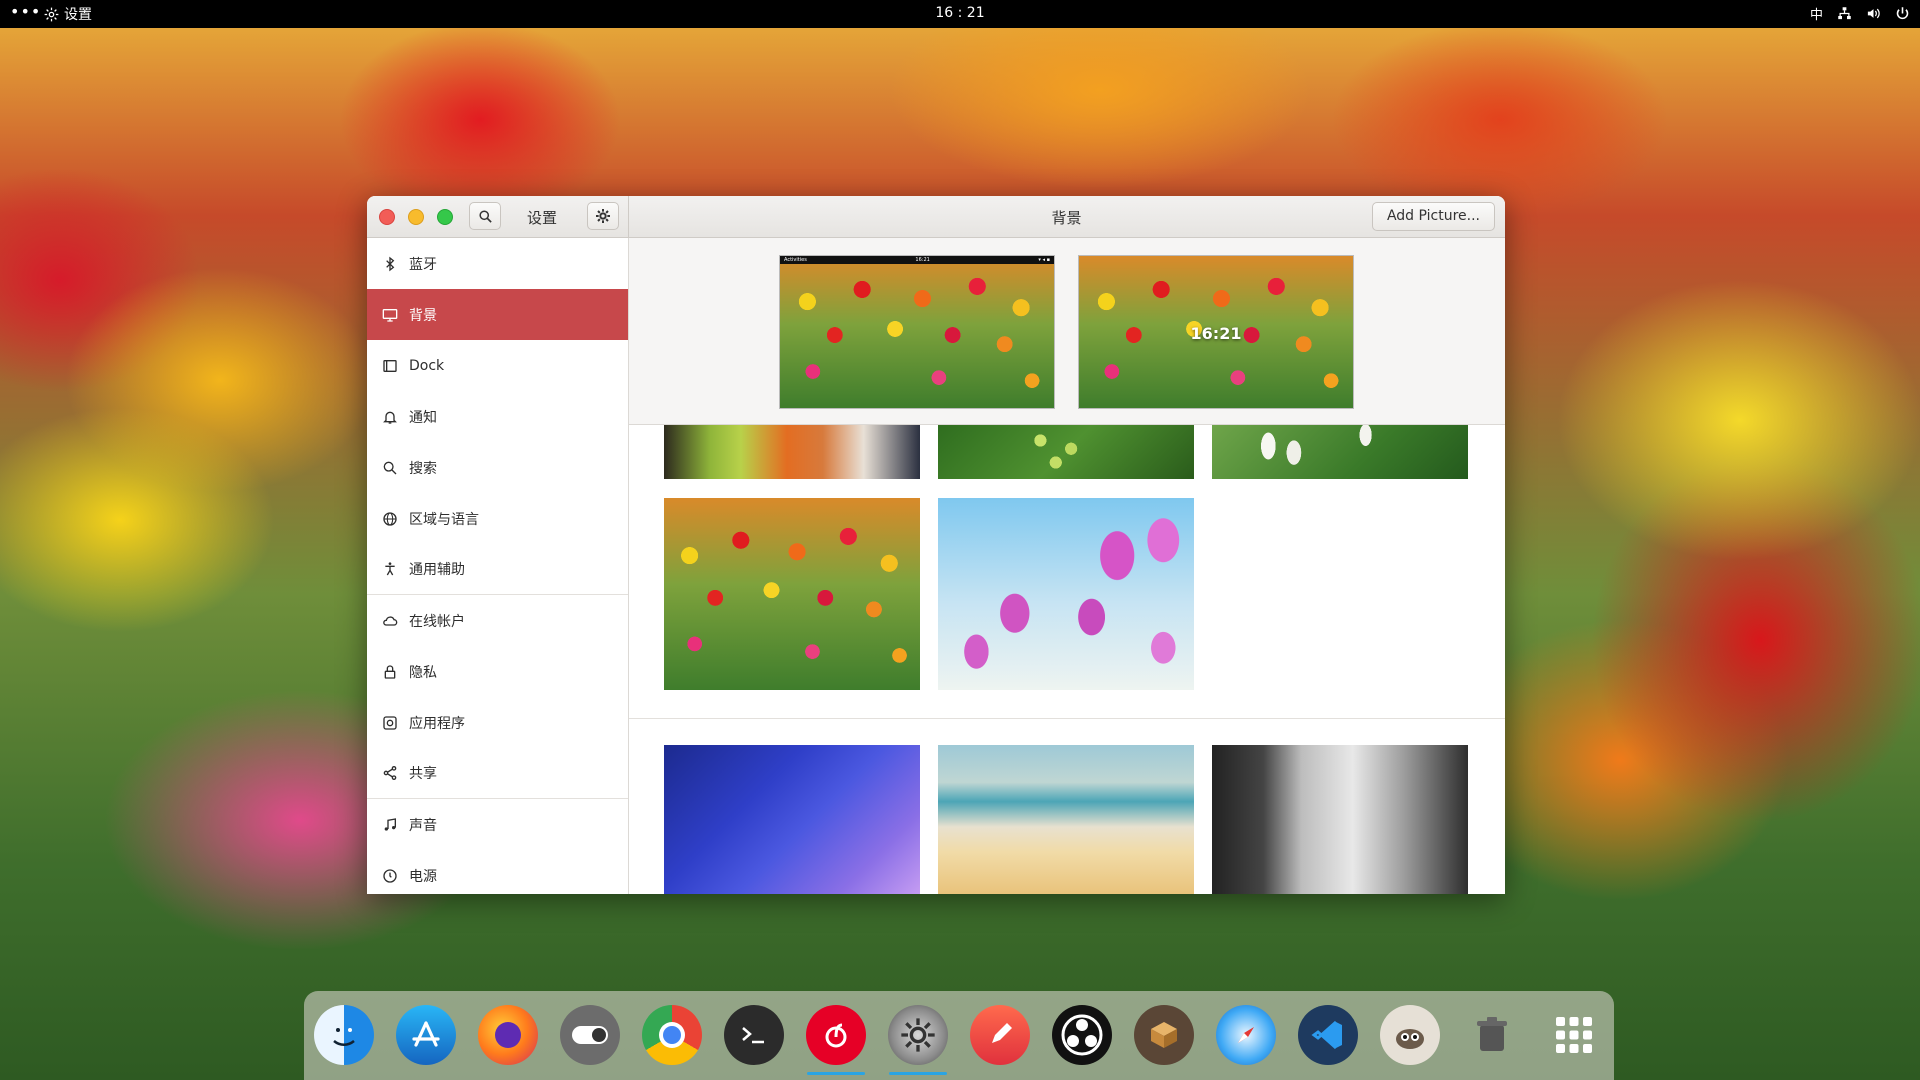 The image size is (1920, 1080). Describe the element at coordinates (497, 467) in the screenshot. I see `sidebar-item-search: 搜索` at that location.